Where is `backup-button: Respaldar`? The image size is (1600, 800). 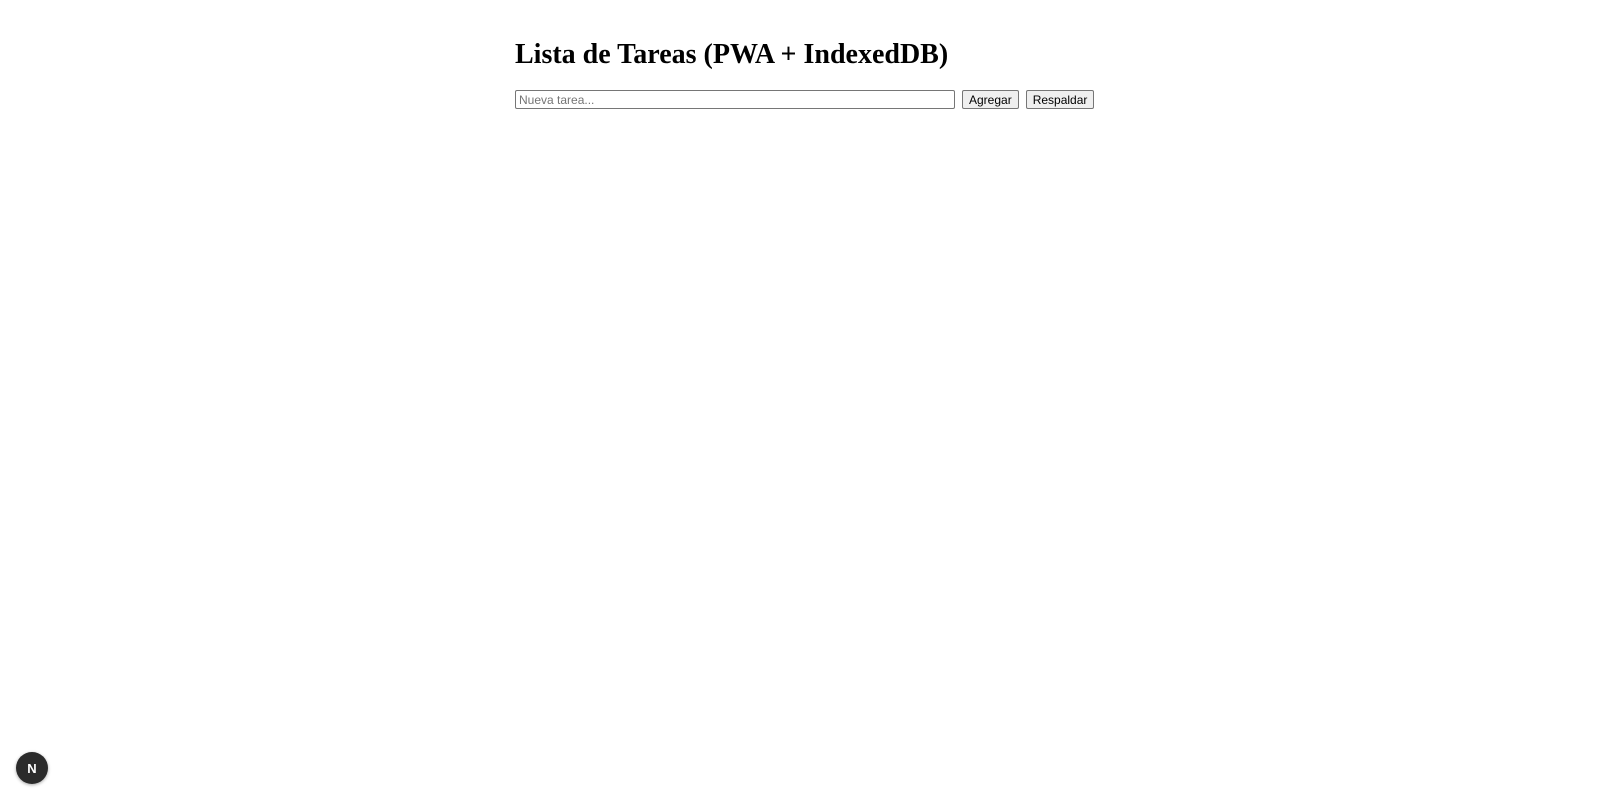
backup-button: Respaldar is located at coordinates (1060, 99).